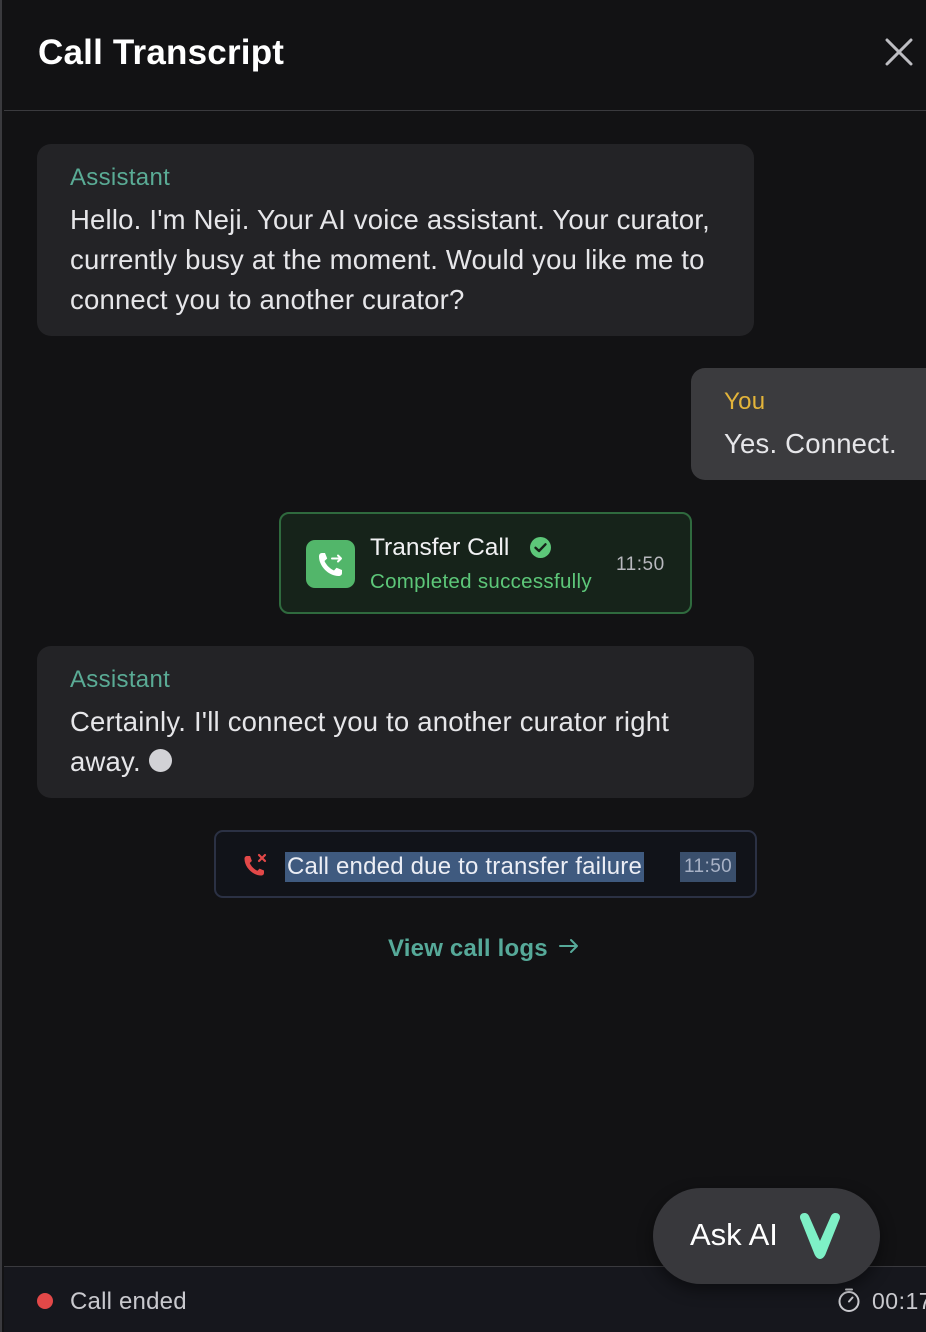 The height and width of the screenshot is (1332, 926). Describe the element at coordinates (160, 760) in the screenshot. I see `typing-indicator` at that location.